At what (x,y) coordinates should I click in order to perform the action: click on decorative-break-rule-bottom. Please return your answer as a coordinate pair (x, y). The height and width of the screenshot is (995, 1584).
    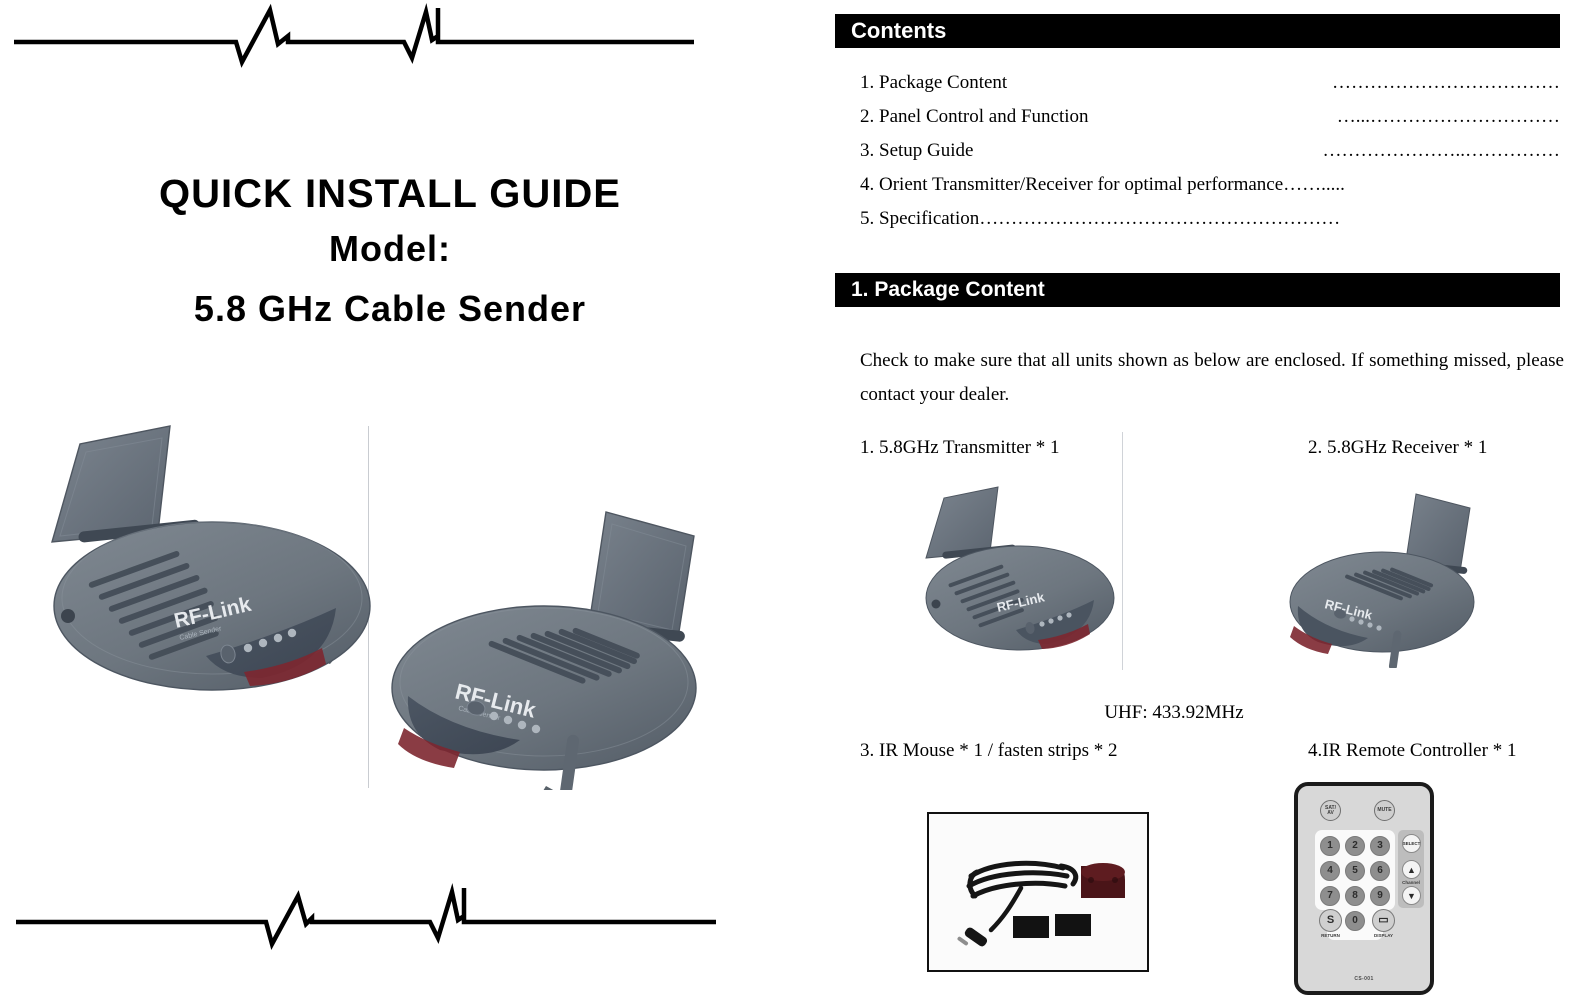
    Looking at the image, I should click on (366, 917).